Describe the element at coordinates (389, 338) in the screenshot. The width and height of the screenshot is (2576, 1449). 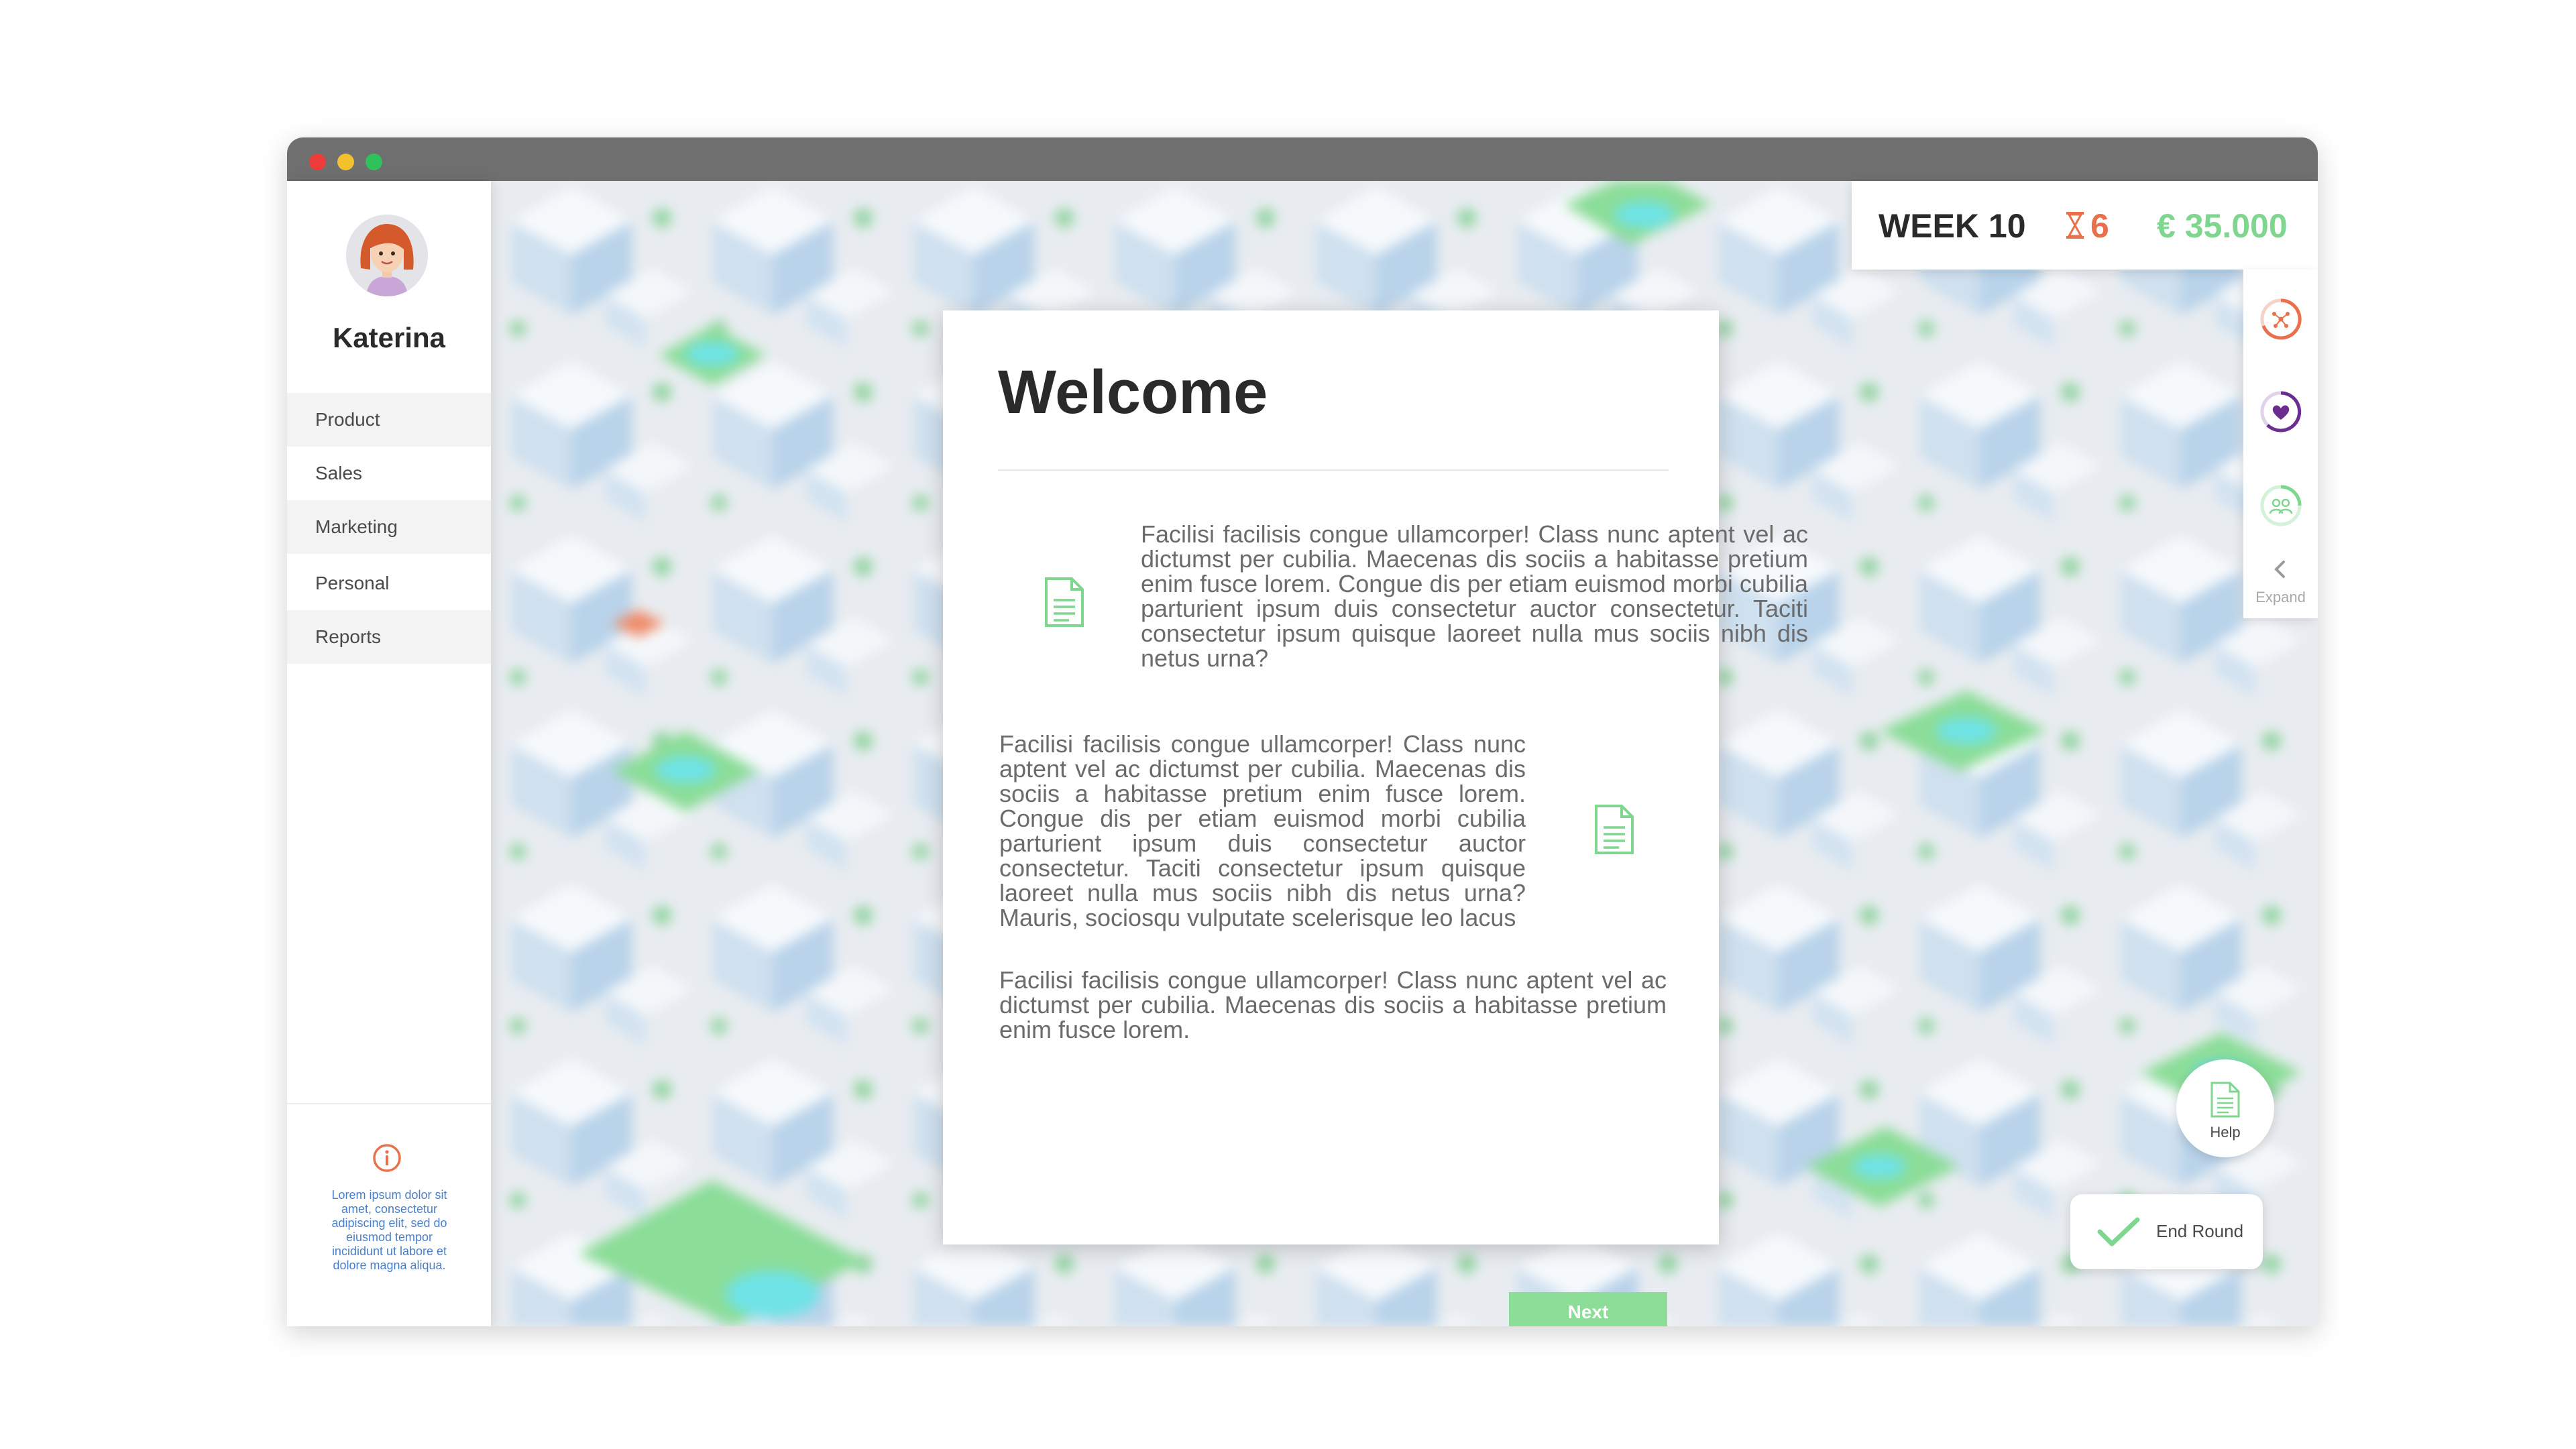
I see `user-name: Katerina` at that location.